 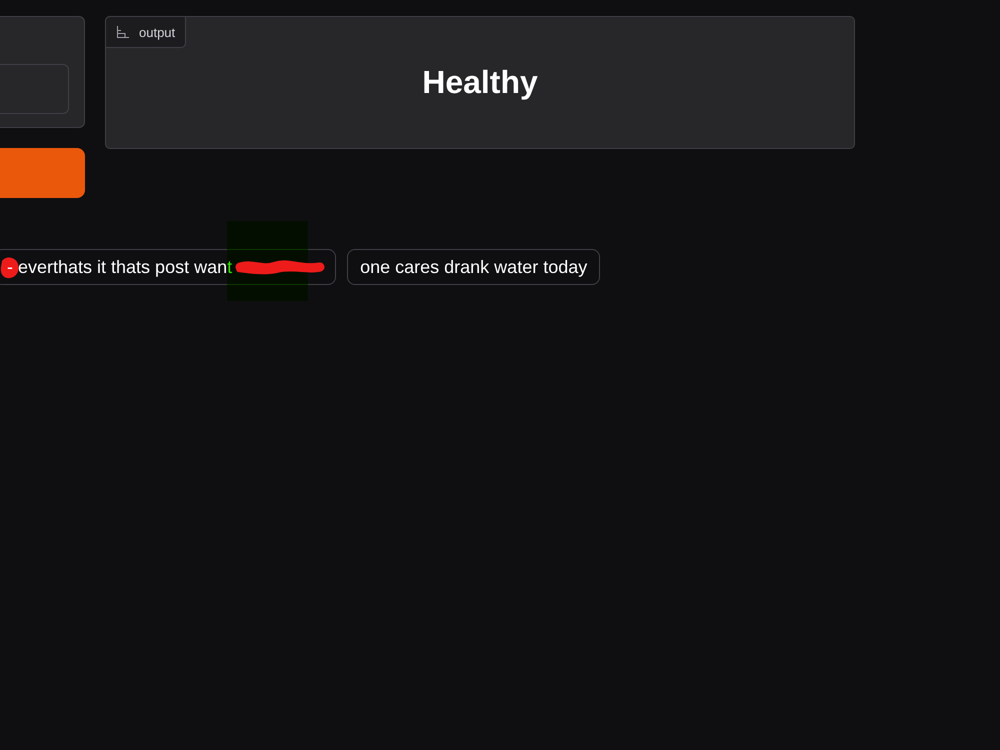 What do you see at coordinates (480, 82) in the screenshot?
I see `output-value: Healthy` at bounding box center [480, 82].